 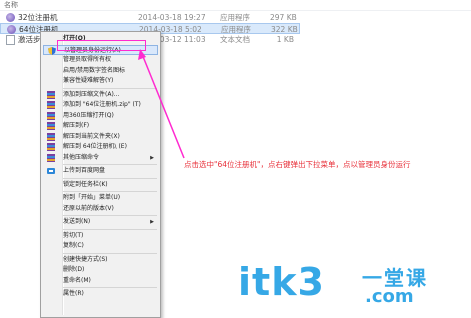 I want to click on watermark-logo: itk3, so click(x=281, y=282).